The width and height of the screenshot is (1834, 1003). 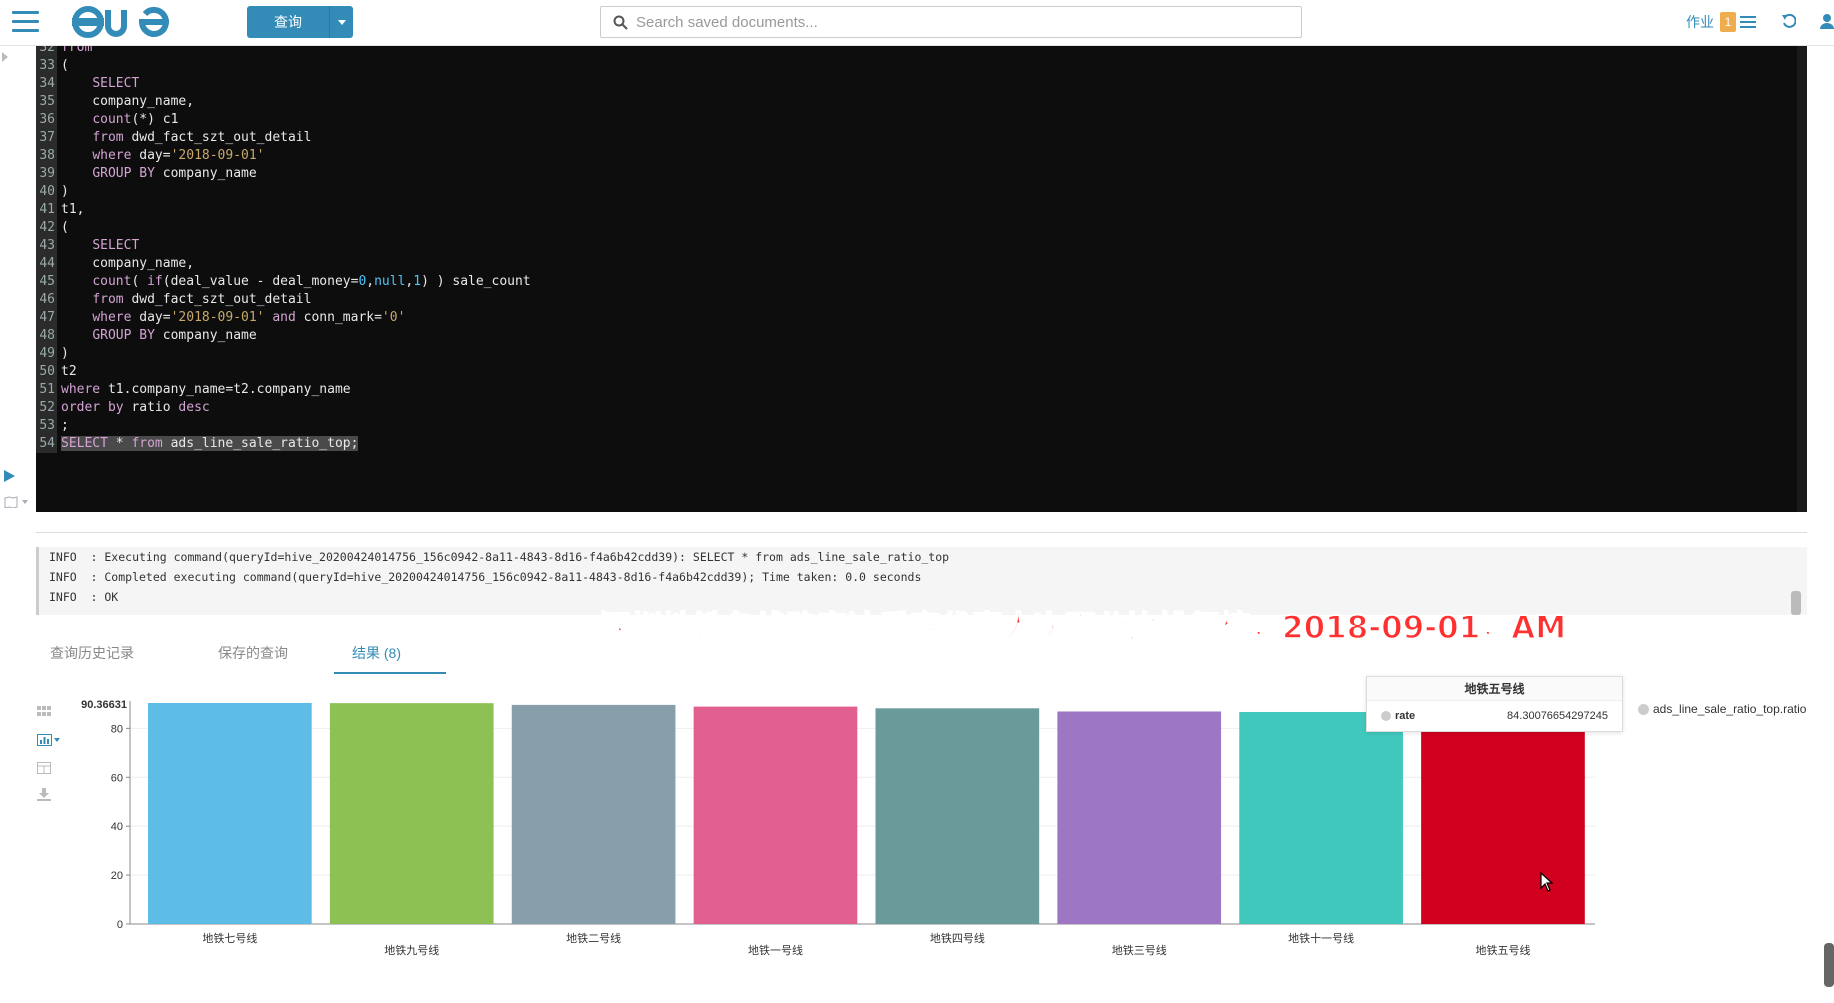 I want to click on code-line: 48 GROUP BY company_name, so click(x=146, y=336).